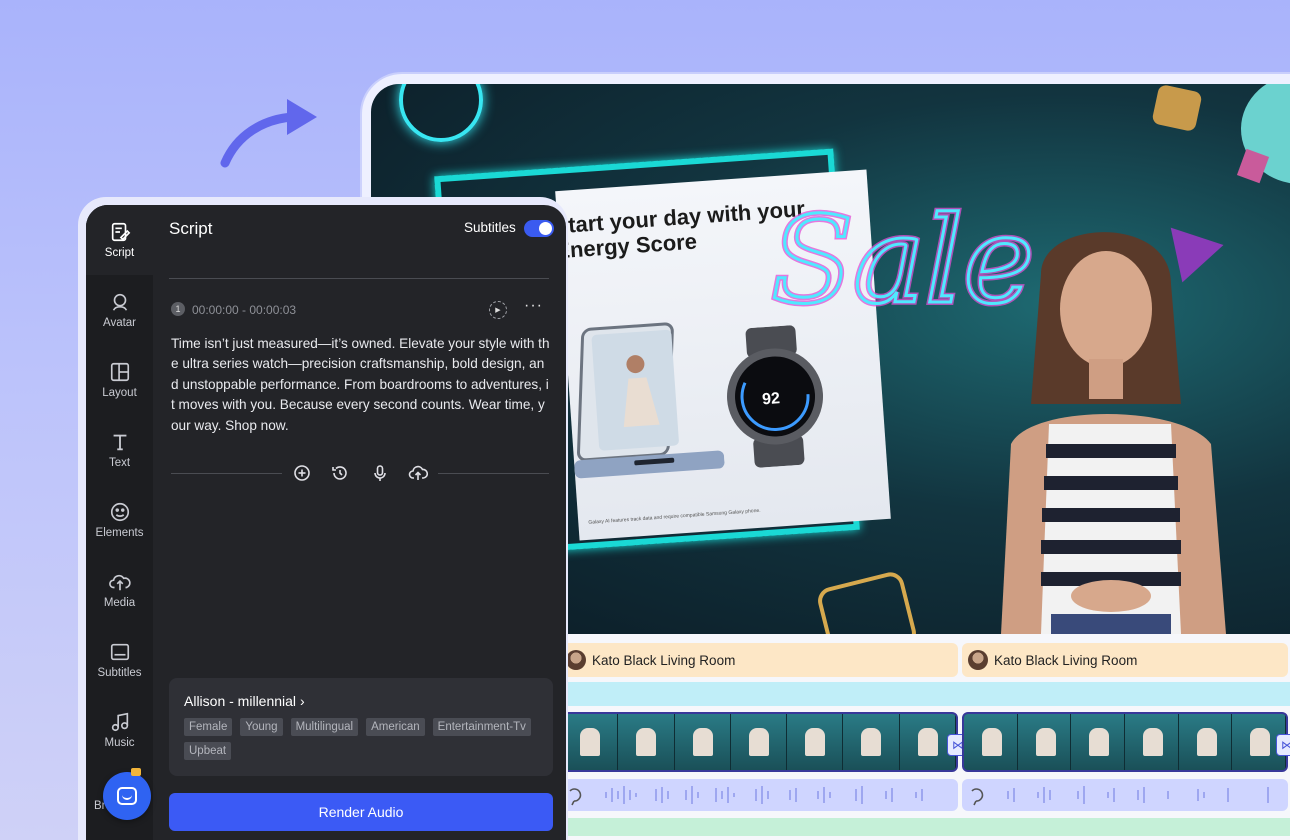 Image resolution: width=1290 pixels, height=840 pixels. Describe the element at coordinates (649, 400) in the screenshot. I see `foldable-phone-image` at that location.